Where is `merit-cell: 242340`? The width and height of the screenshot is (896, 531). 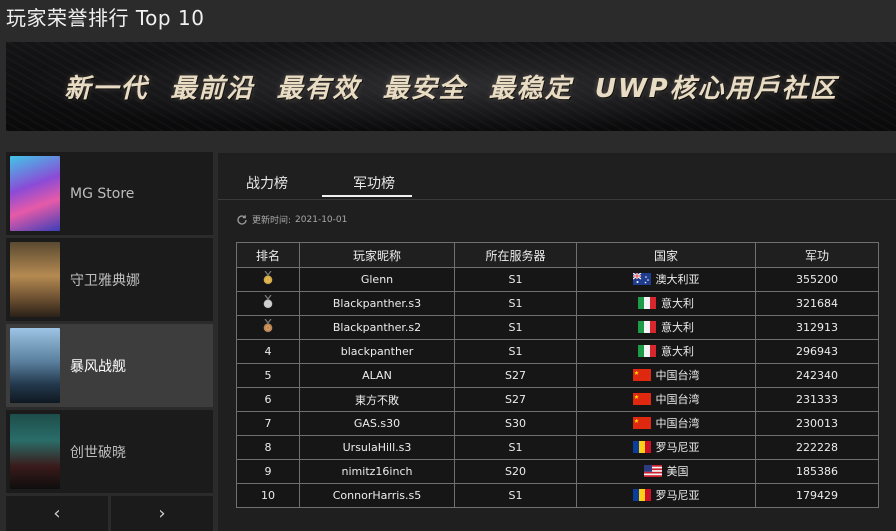
merit-cell: 242340 is located at coordinates (817, 375).